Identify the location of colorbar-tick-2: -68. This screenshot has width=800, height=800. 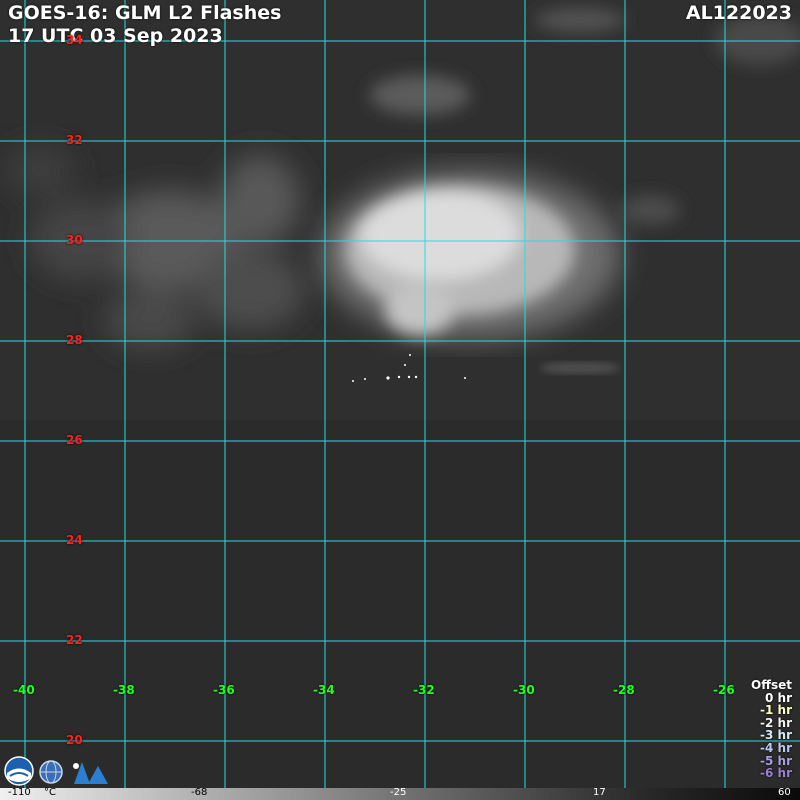
(199, 792).